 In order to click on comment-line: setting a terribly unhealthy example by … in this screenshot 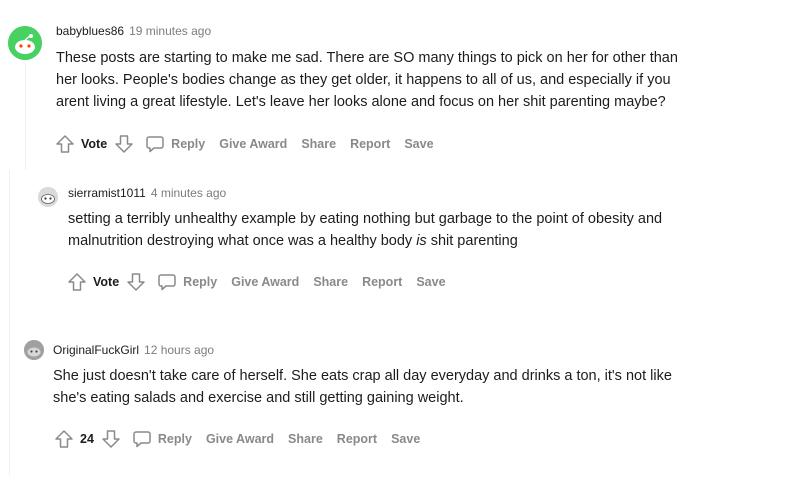, I will do `click(365, 219)`.